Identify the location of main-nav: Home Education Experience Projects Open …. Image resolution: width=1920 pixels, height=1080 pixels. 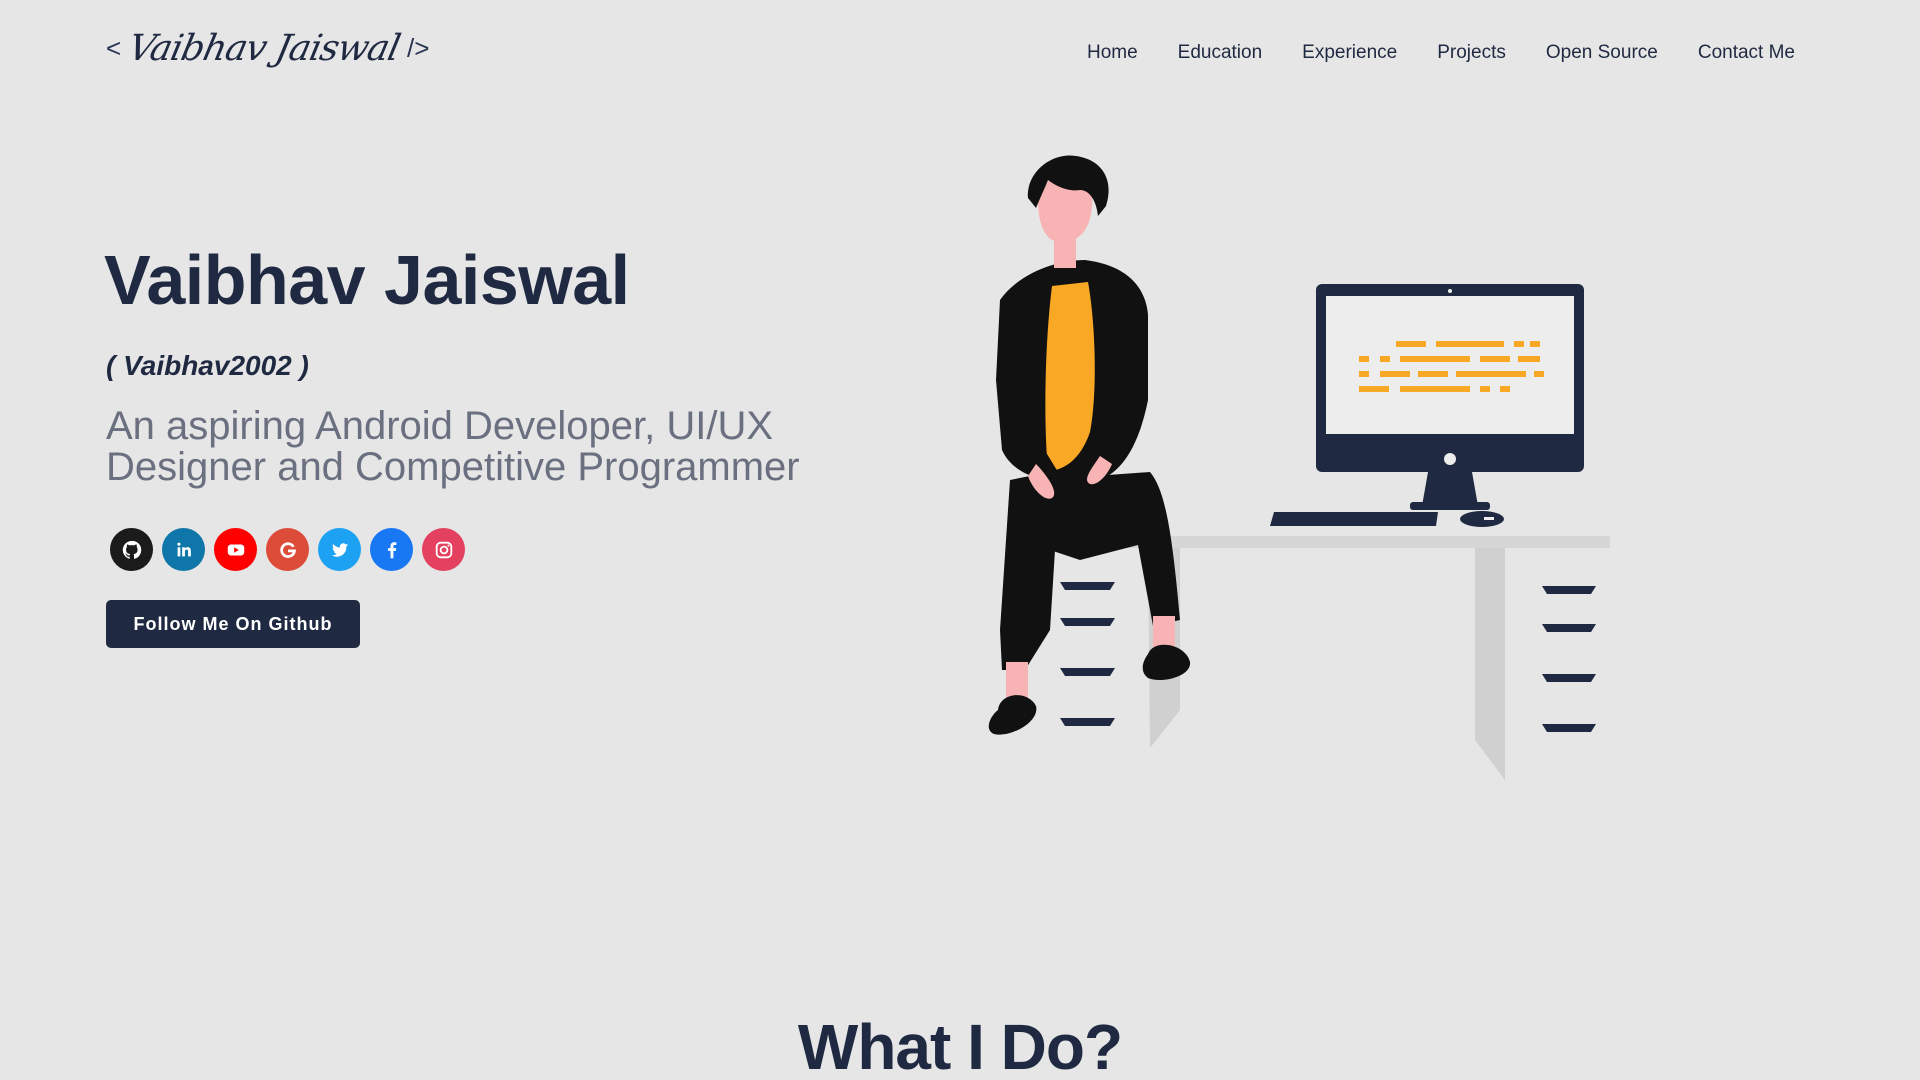
(1441, 53).